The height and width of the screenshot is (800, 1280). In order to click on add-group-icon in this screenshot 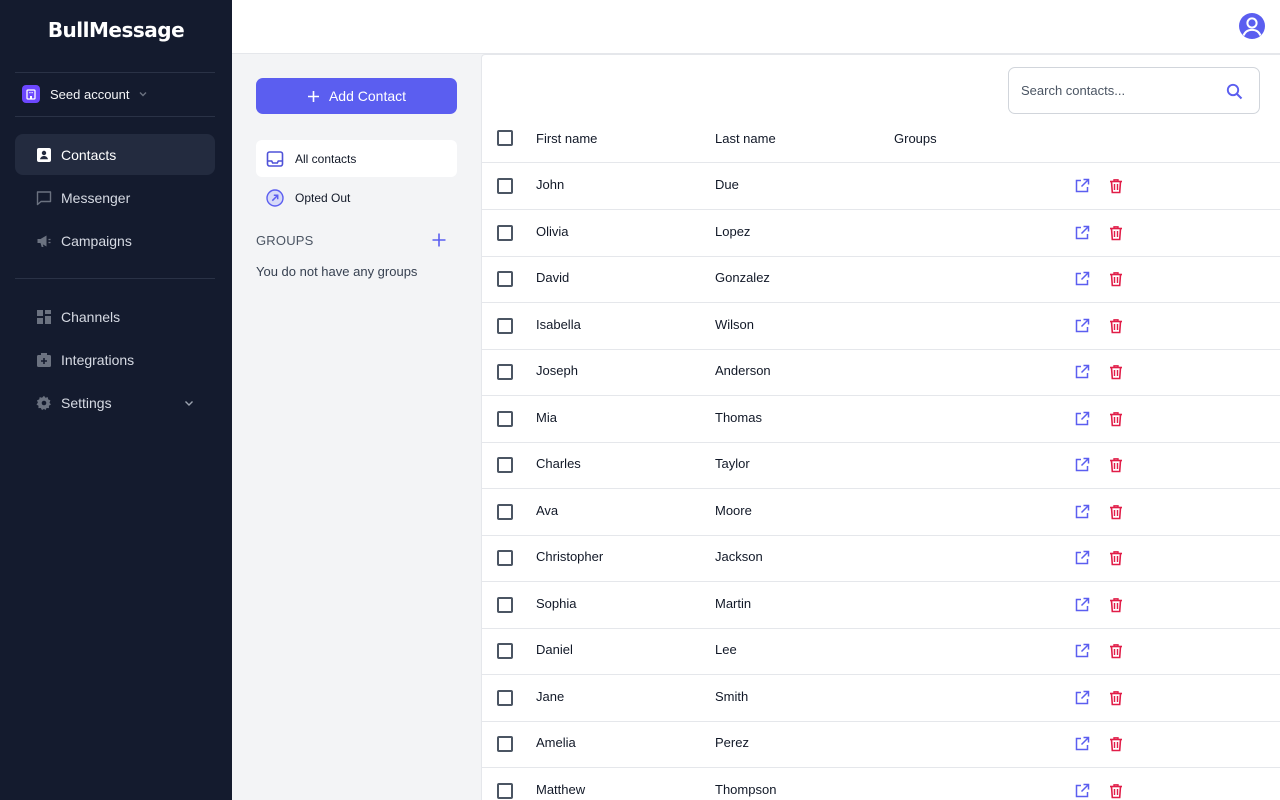, I will do `click(439, 240)`.